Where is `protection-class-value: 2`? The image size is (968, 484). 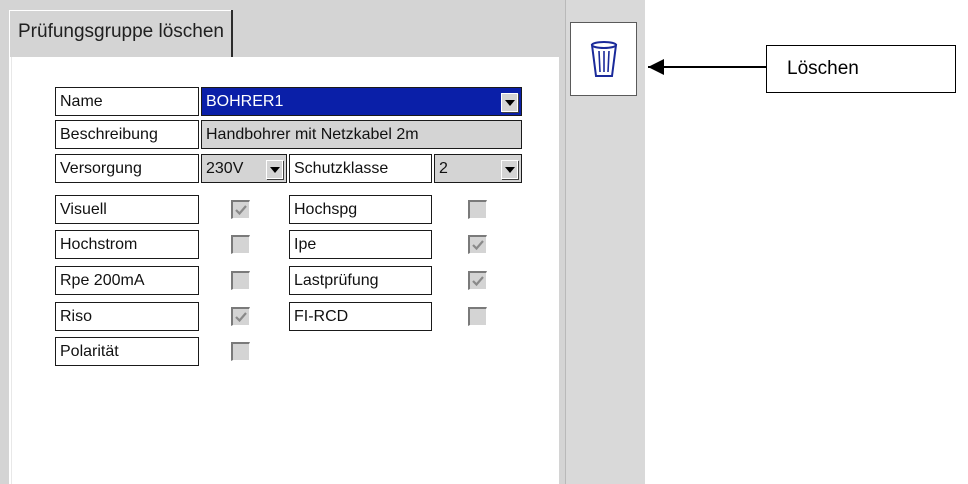 protection-class-value: 2 is located at coordinates (443, 168).